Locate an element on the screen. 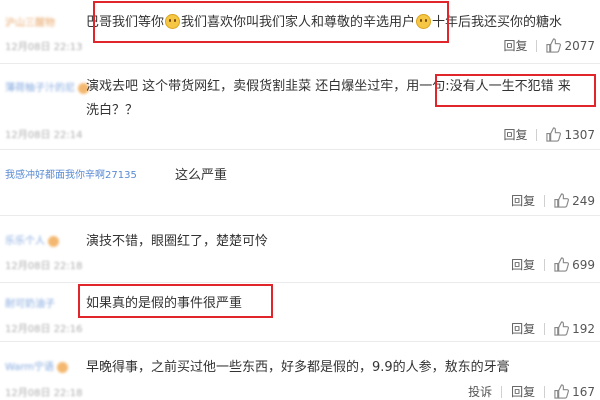 The image size is (600, 400). like-button: 249 is located at coordinates (574, 200).